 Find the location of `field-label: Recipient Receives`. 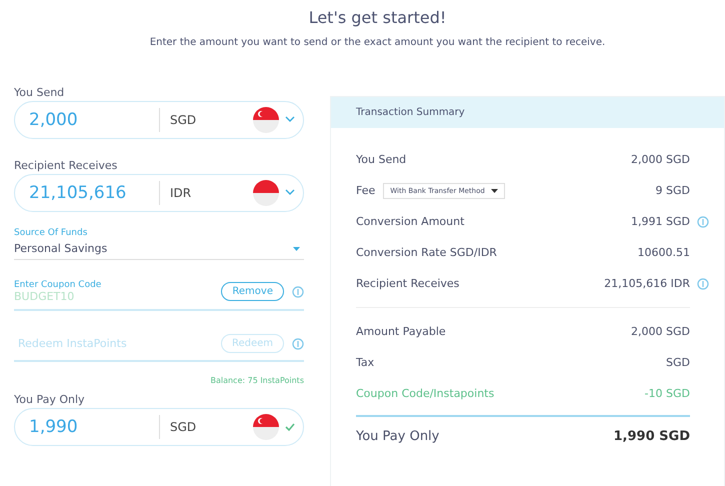

field-label: Recipient Receives is located at coordinates (66, 165).